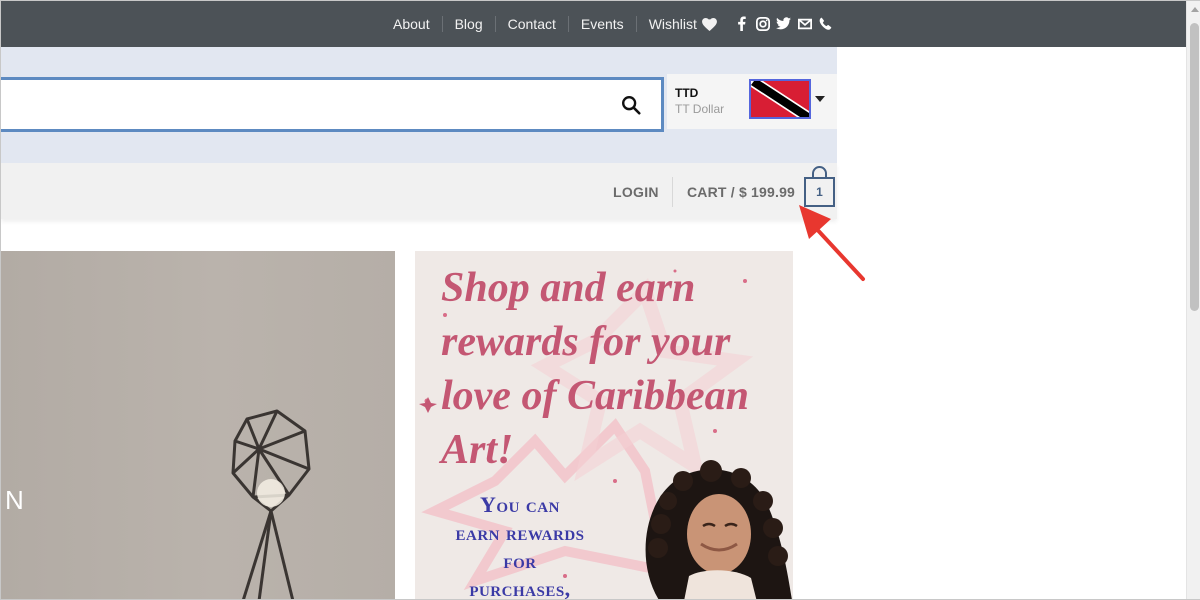  Describe the element at coordinates (672, 24) in the screenshot. I see `wishlist-label: Wishlist` at that location.